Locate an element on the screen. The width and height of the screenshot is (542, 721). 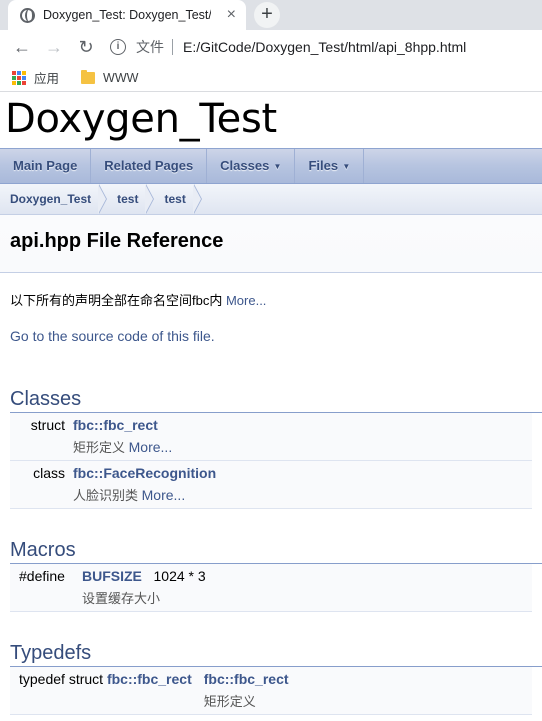
member-desc: 矩形定义 is located at coordinates (229, 701).